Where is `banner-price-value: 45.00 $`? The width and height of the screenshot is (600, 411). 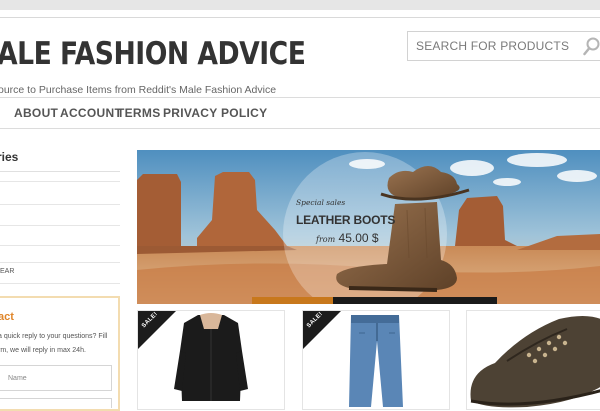 banner-price-value: 45.00 $ is located at coordinates (358, 238).